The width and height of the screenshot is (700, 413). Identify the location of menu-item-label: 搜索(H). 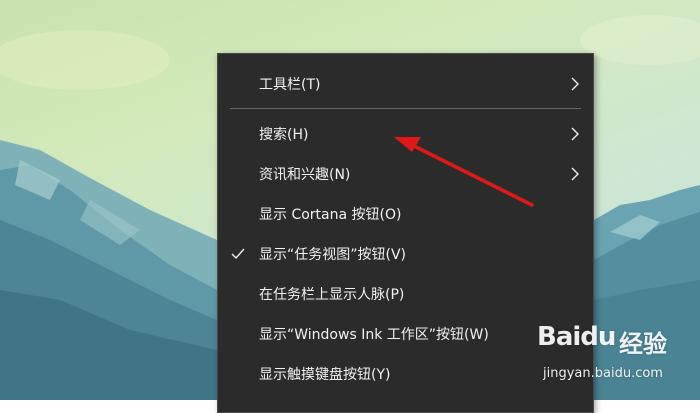
(284, 135).